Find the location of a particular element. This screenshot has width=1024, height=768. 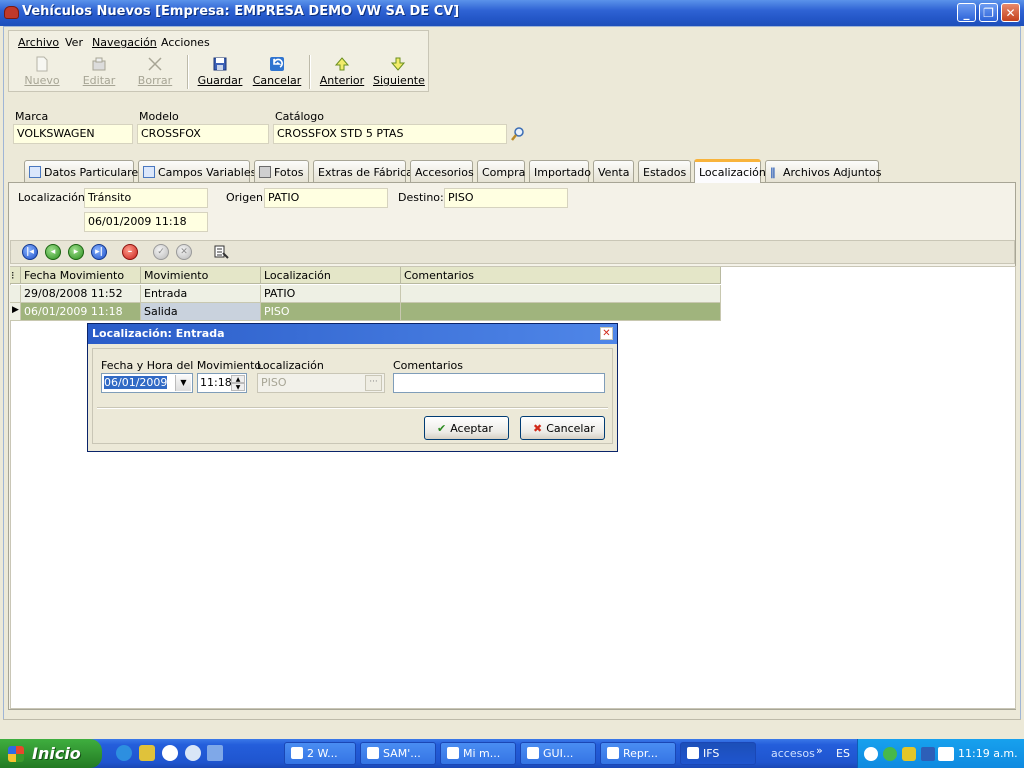

hora-stepper: 11:18 ▲ ▼ is located at coordinates (222, 383).